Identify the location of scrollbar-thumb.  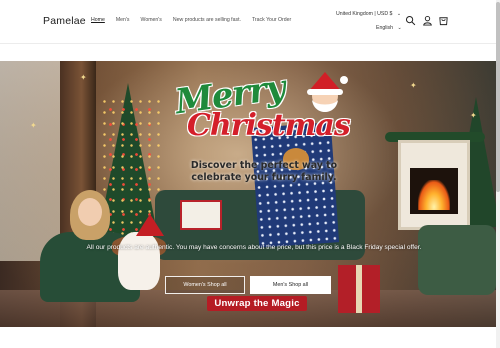
(498, 97).